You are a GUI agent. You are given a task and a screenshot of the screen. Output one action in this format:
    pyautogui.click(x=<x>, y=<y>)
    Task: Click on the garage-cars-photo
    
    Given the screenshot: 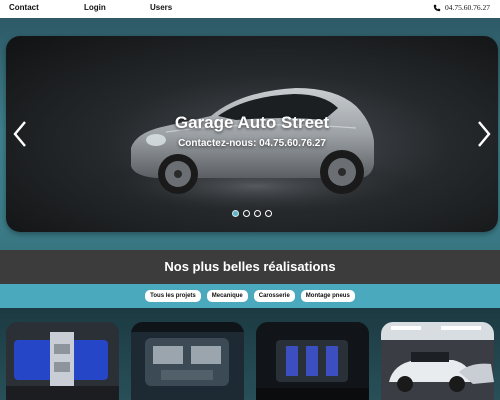 What is the action you would take?
    pyautogui.click(x=437, y=361)
    